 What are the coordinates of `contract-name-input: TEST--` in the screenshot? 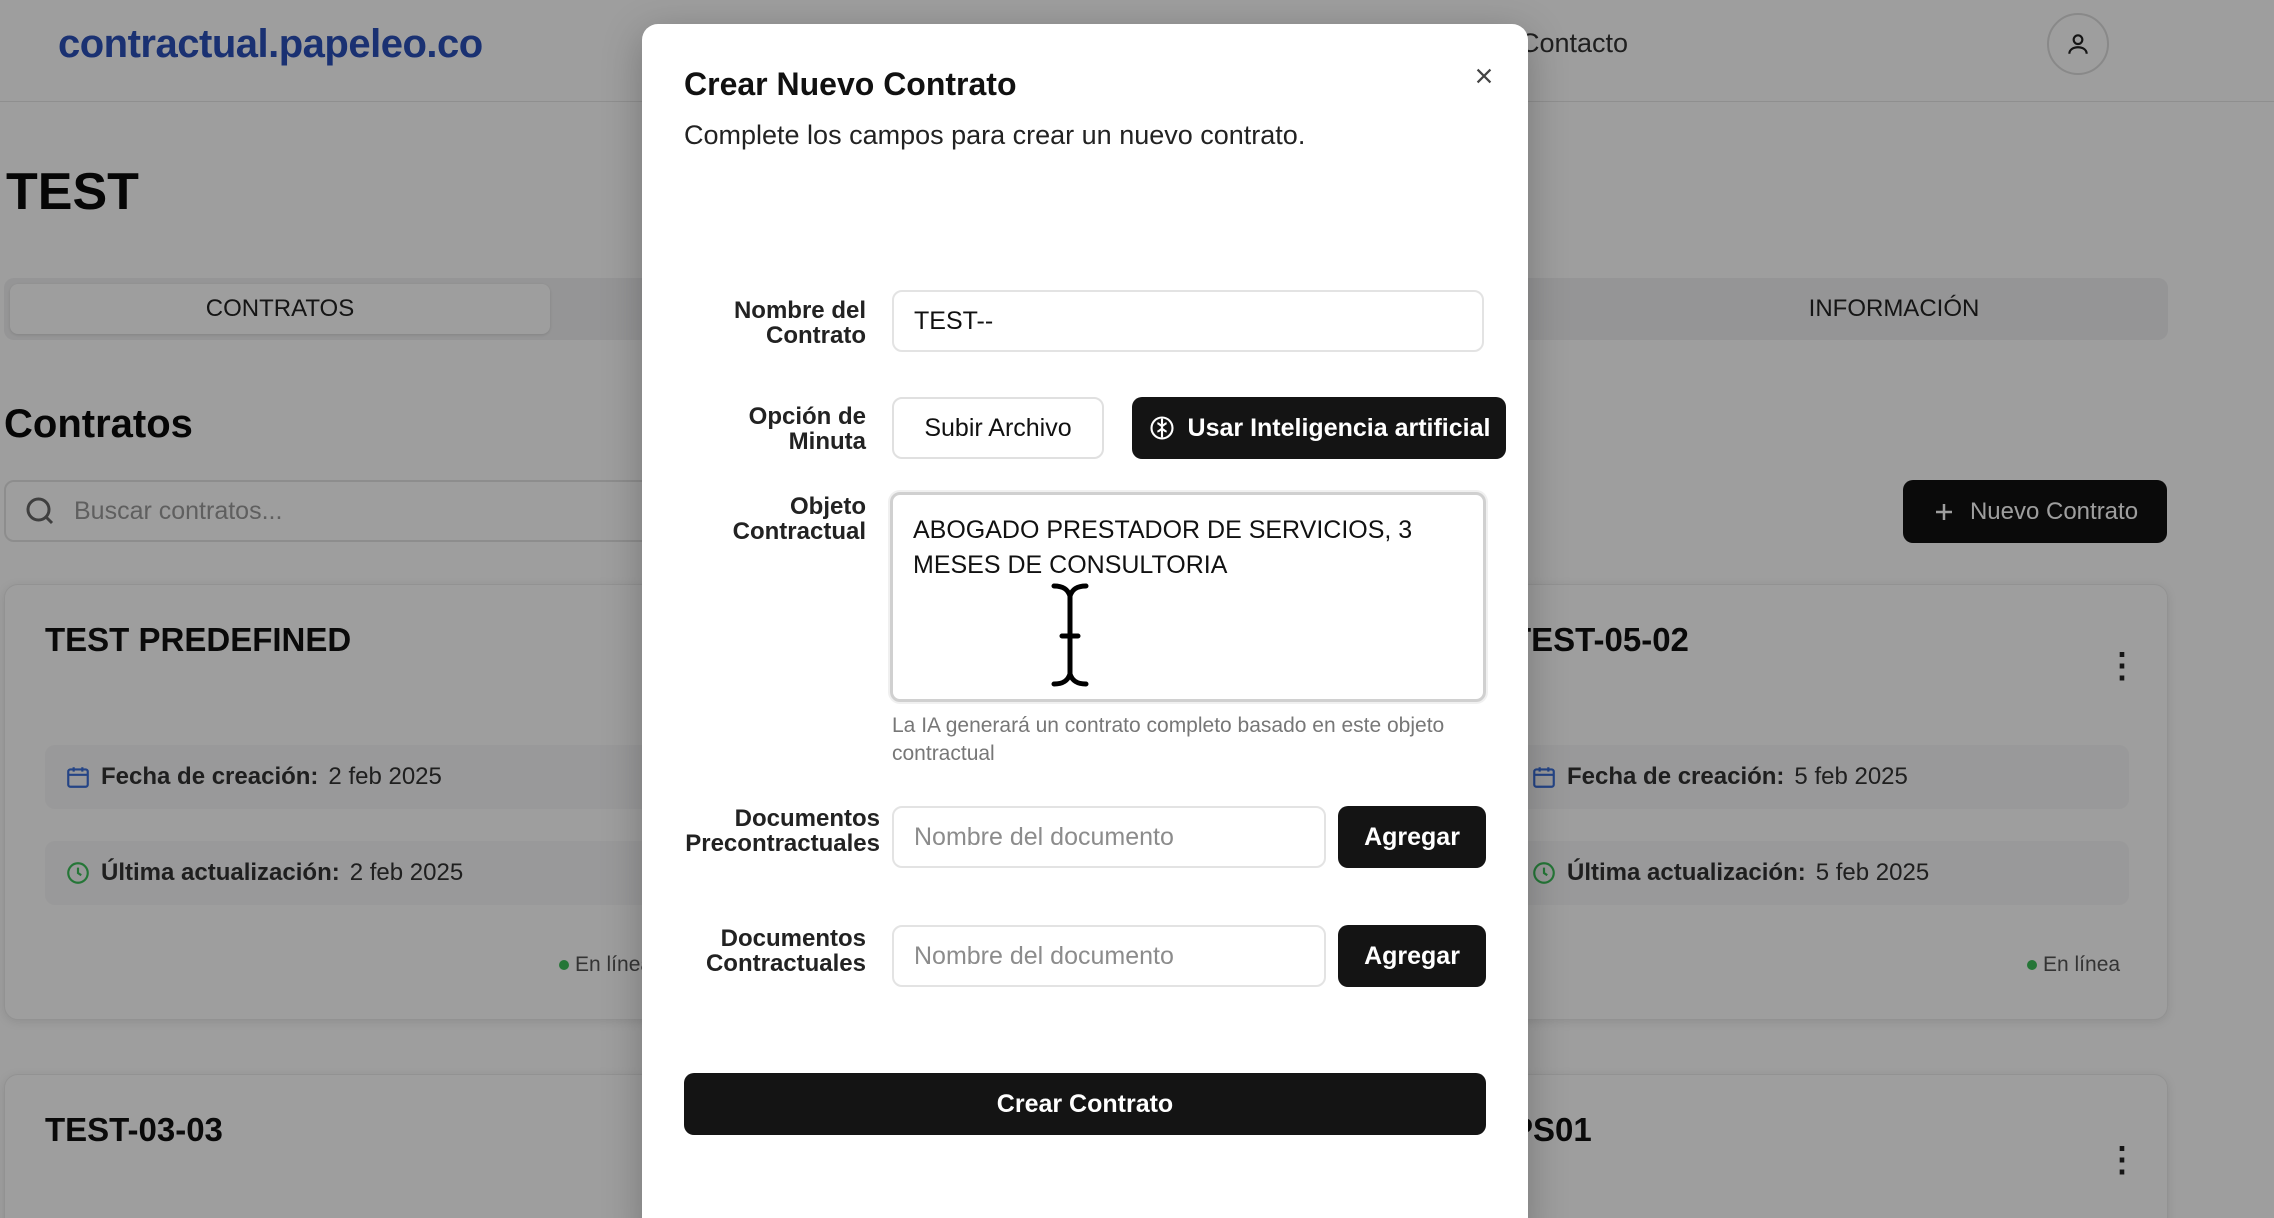 It's located at (1188, 321).